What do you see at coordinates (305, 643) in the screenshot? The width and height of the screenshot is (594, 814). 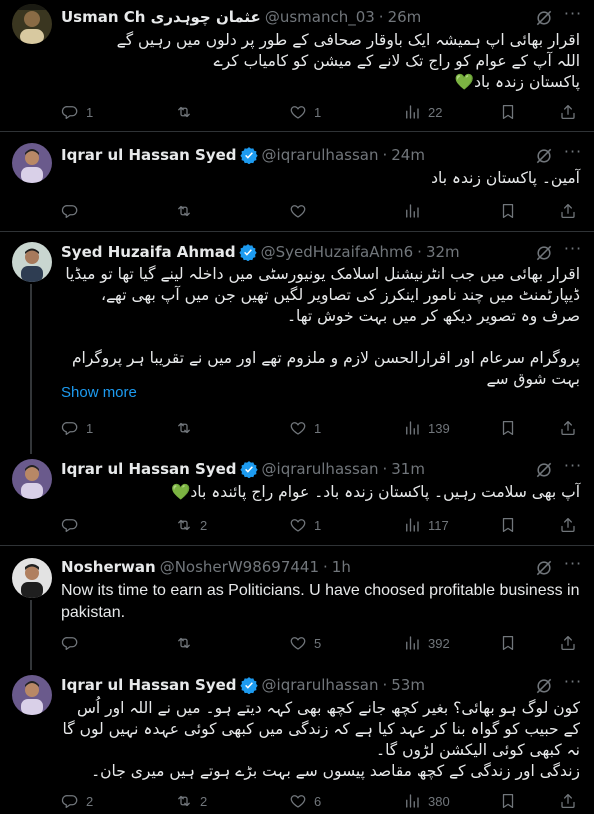 I see `like-button: 5` at bounding box center [305, 643].